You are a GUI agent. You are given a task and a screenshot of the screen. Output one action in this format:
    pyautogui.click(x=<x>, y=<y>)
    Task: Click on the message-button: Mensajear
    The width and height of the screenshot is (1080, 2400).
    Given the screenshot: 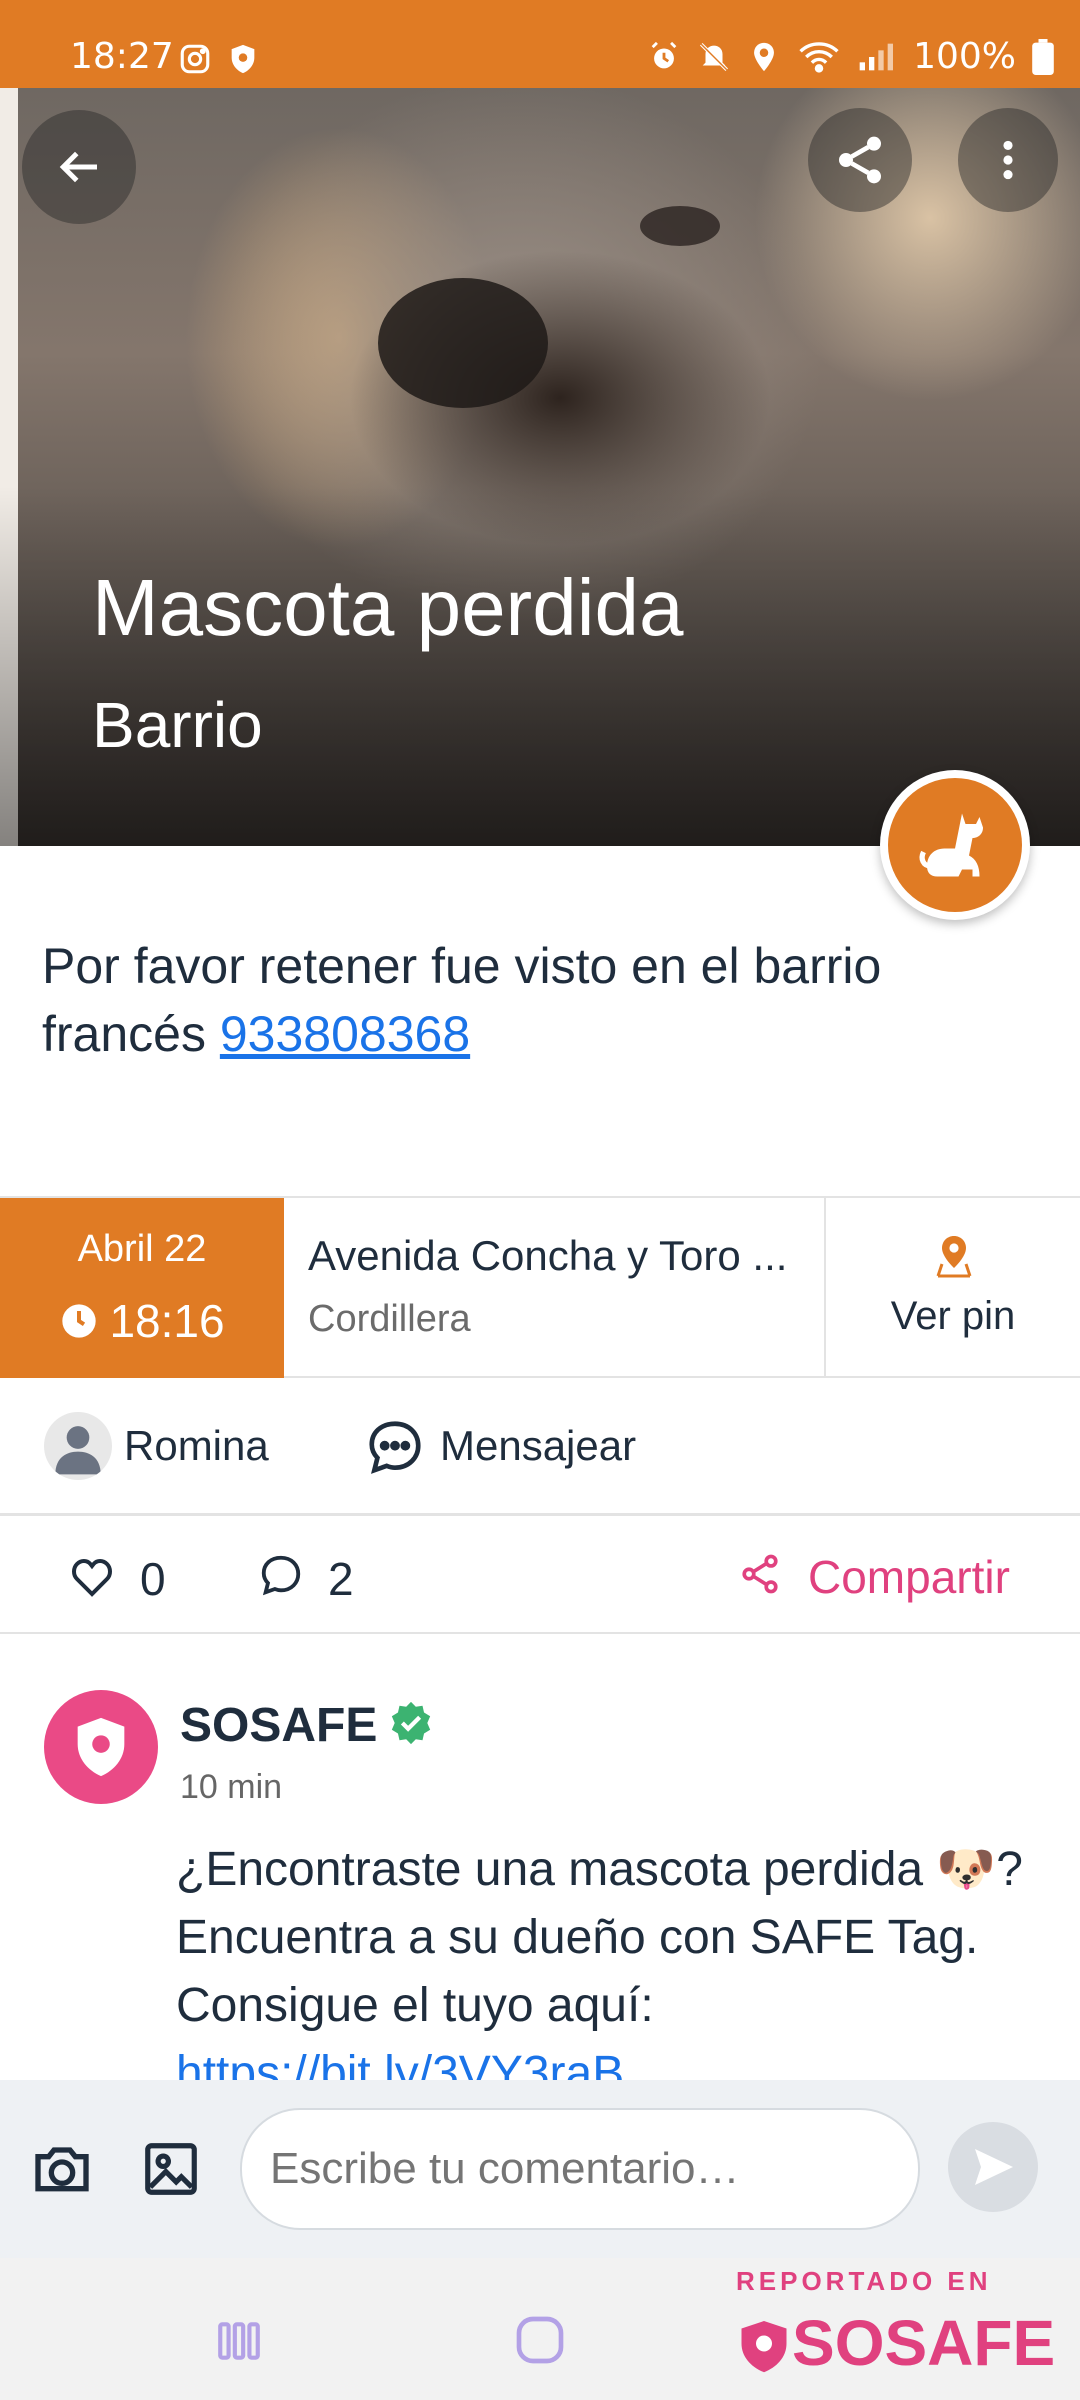 What is the action you would take?
    pyautogui.click(x=538, y=1446)
    